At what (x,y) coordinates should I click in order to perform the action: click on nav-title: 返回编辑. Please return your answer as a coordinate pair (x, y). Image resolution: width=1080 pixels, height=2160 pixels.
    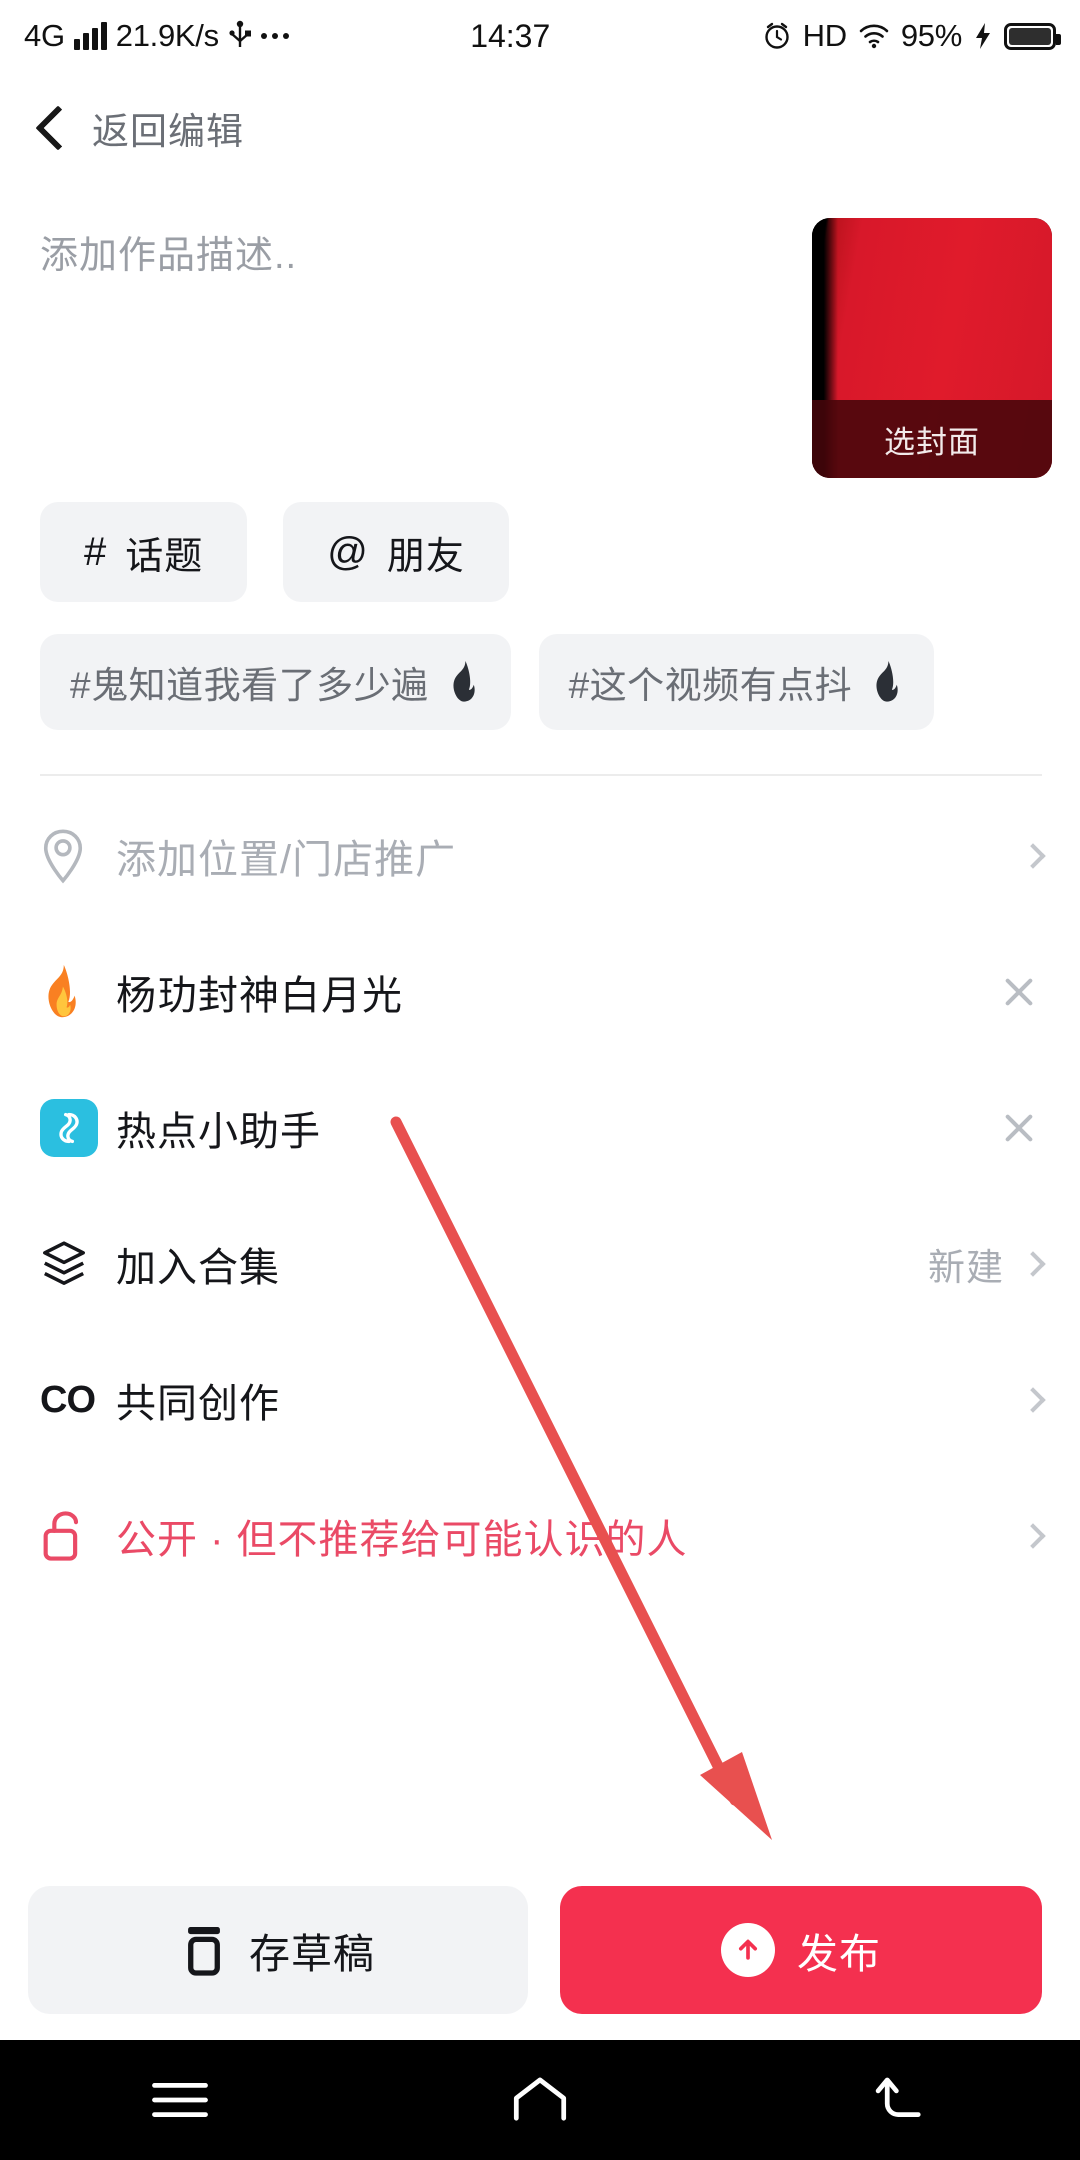
    Looking at the image, I should click on (168, 128).